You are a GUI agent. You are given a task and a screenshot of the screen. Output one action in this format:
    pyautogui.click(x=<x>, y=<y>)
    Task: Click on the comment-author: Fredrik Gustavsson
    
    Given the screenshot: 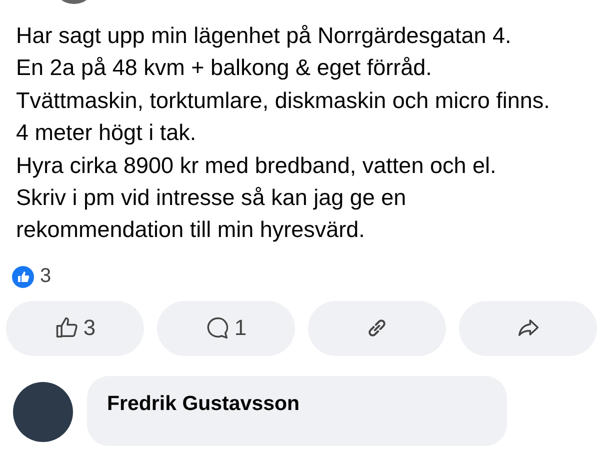 What is the action you would take?
    pyautogui.click(x=203, y=403)
    